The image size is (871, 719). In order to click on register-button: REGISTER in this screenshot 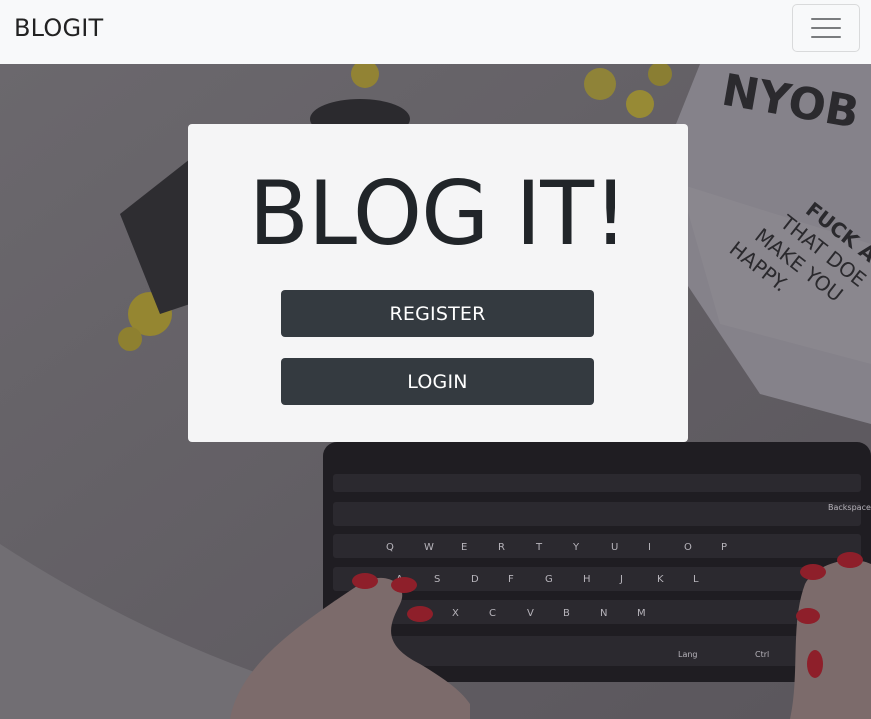, I will do `click(437, 313)`.